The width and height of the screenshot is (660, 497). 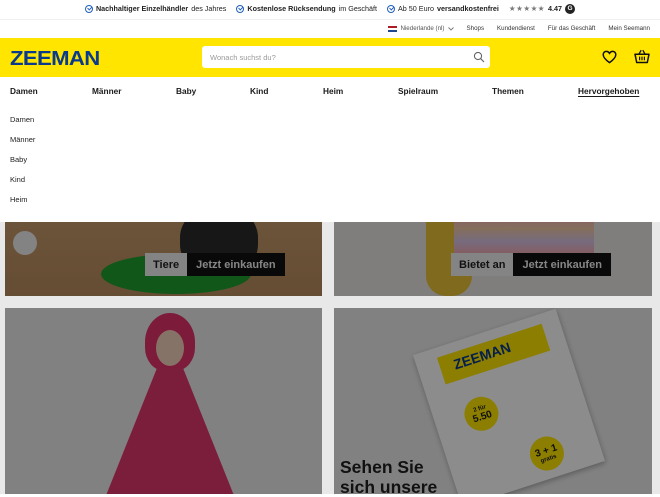 I want to click on link-shops: Shops, so click(x=476, y=28).